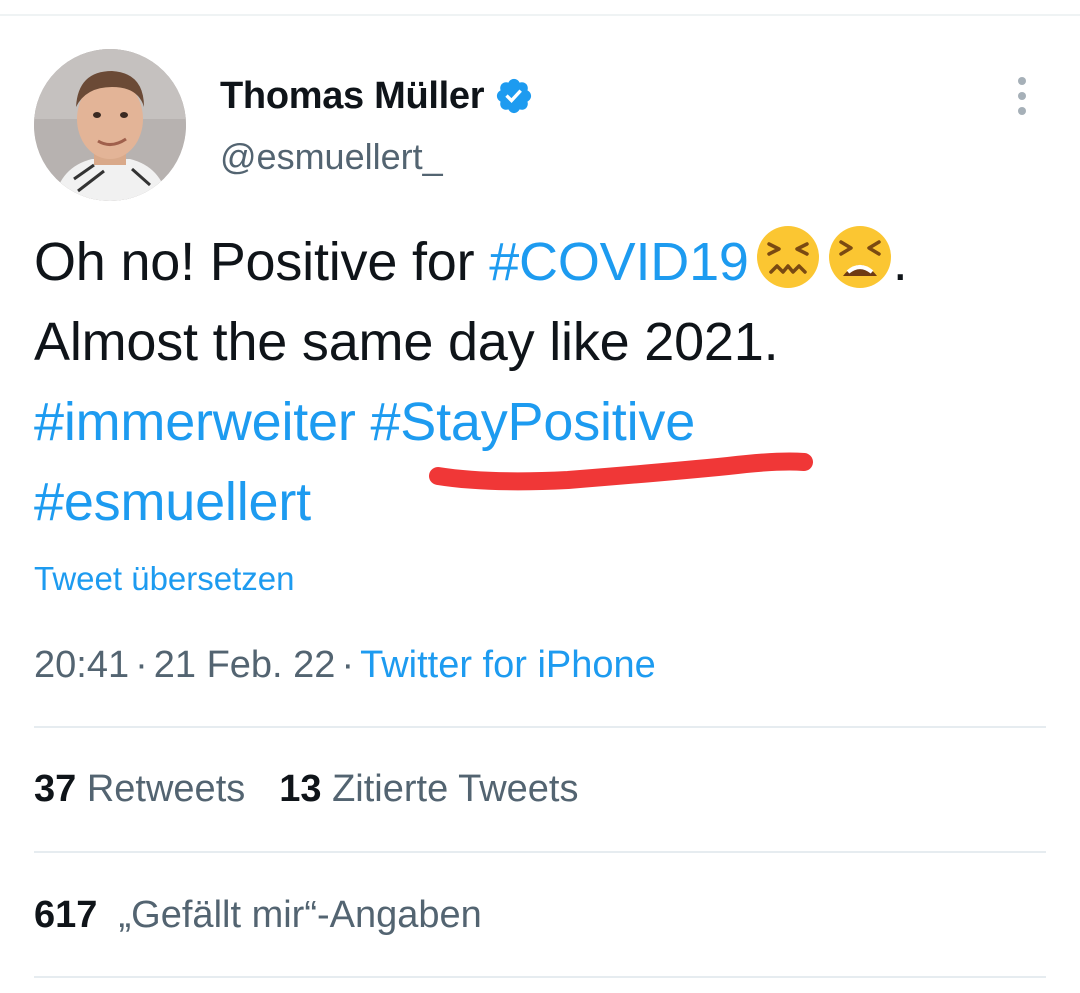  Describe the element at coordinates (900, 262) in the screenshot. I see `tweet-text-period: .` at that location.